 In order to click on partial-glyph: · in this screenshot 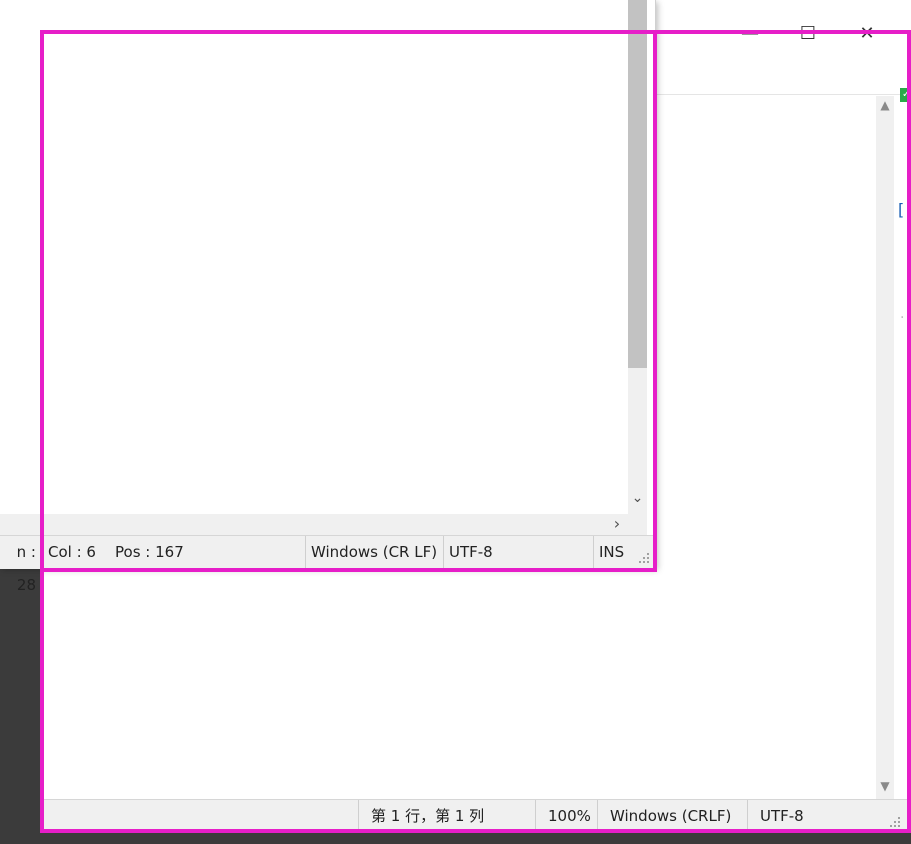, I will do `click(902, 318)`.